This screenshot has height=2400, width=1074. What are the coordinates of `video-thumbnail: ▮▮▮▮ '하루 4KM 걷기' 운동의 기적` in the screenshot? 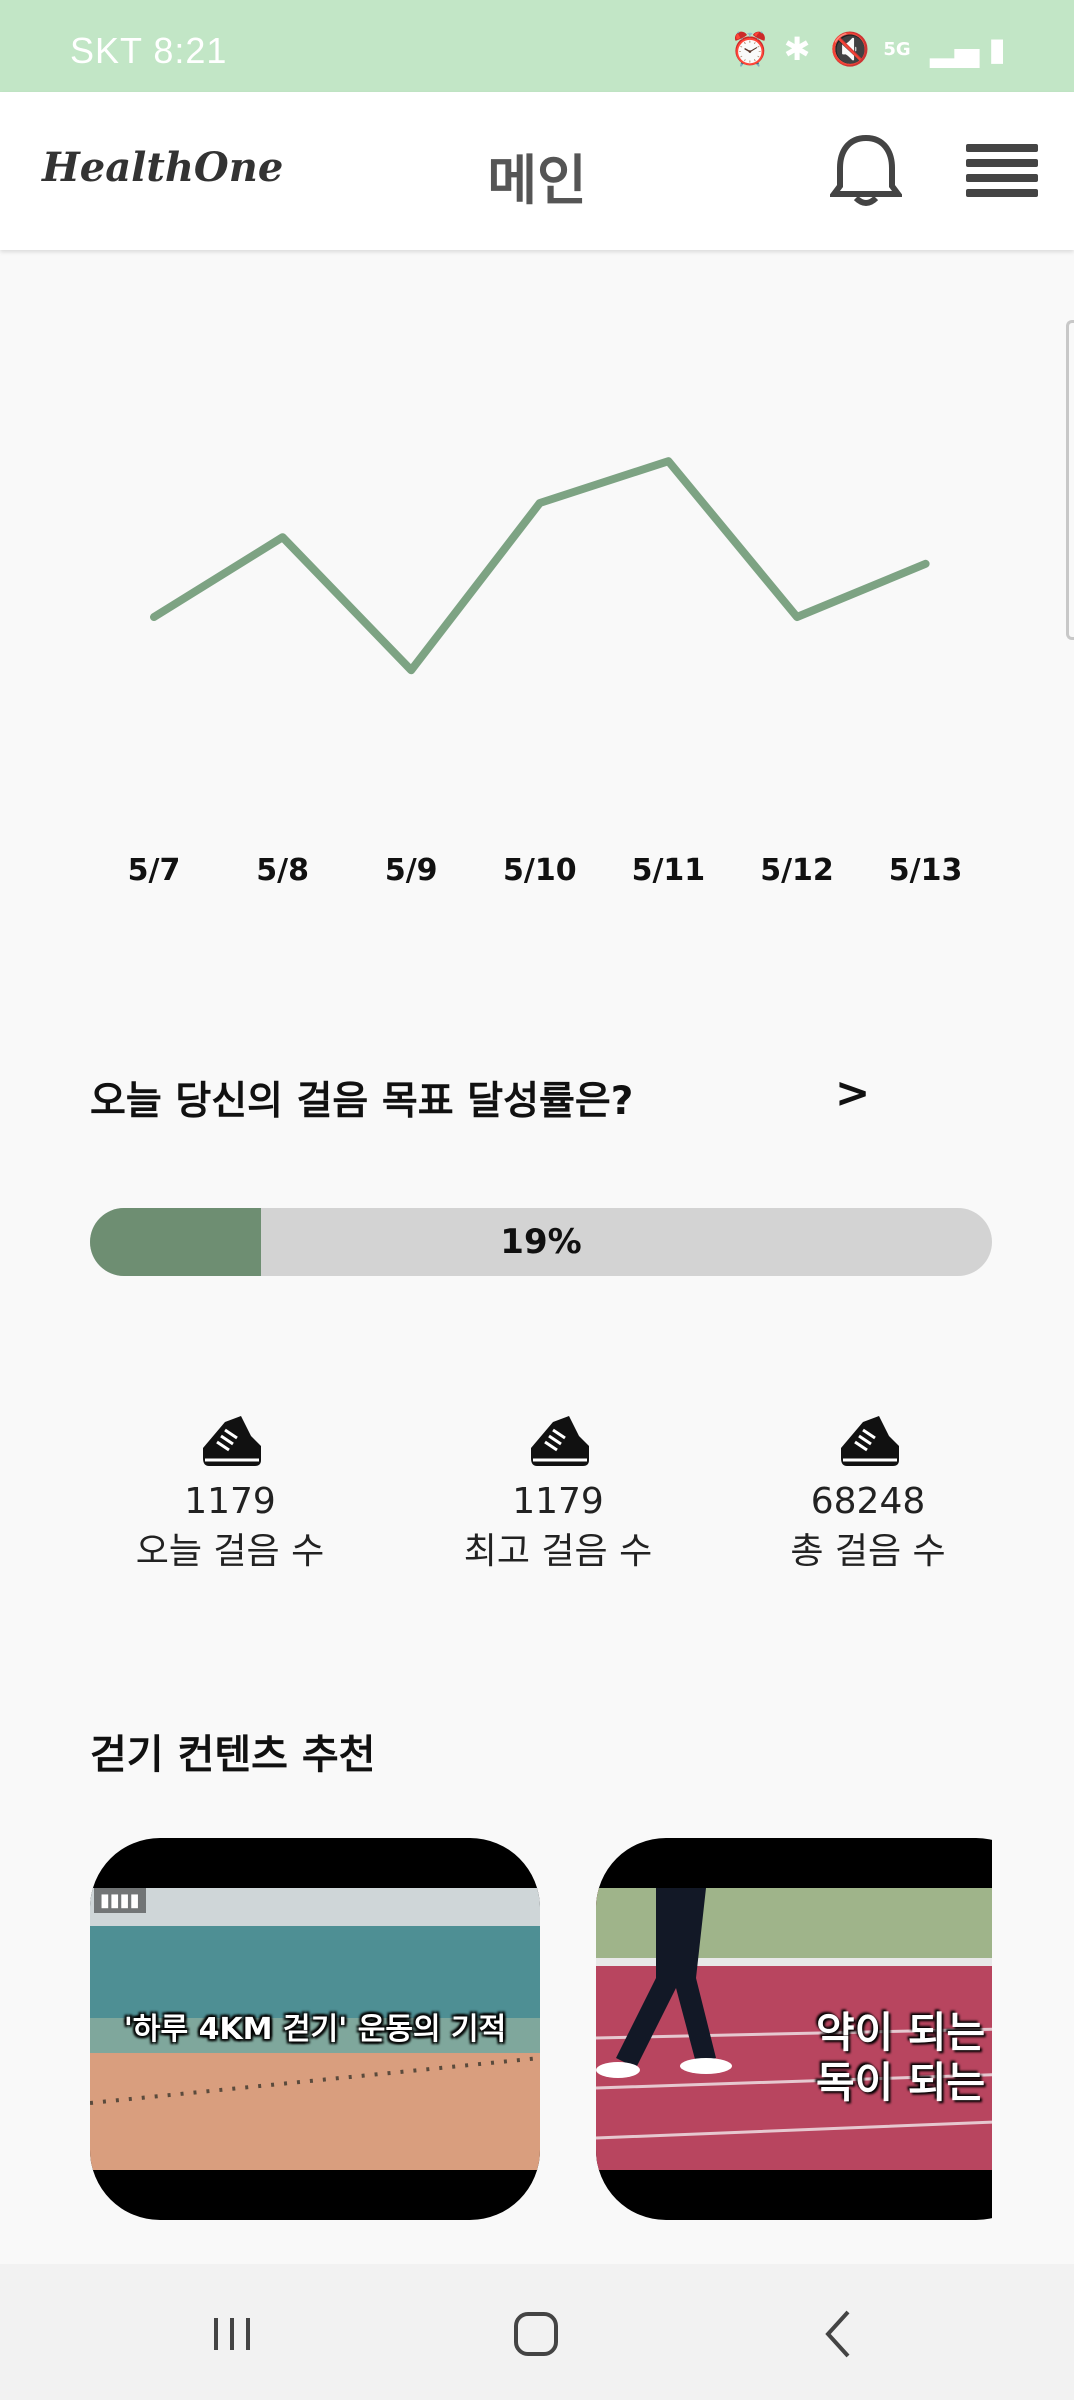 It's located at (315, 2029).